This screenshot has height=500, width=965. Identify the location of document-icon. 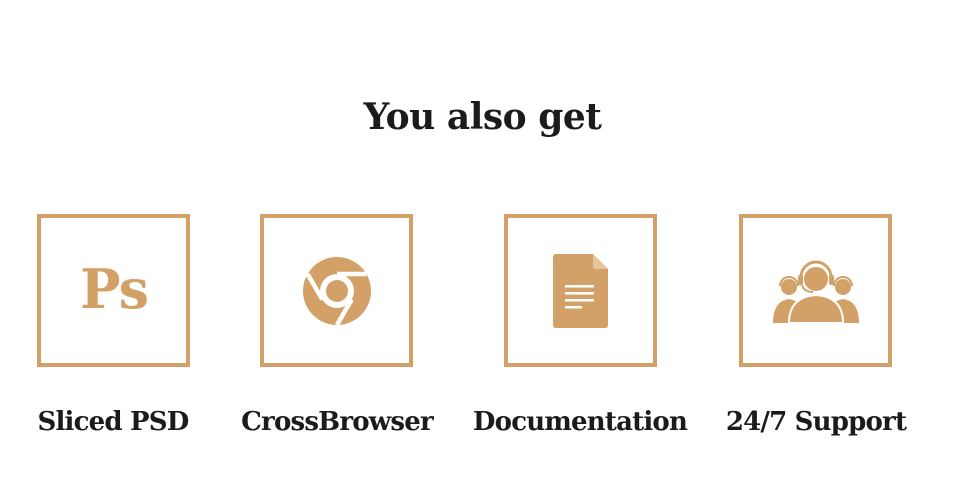
(580, 290).